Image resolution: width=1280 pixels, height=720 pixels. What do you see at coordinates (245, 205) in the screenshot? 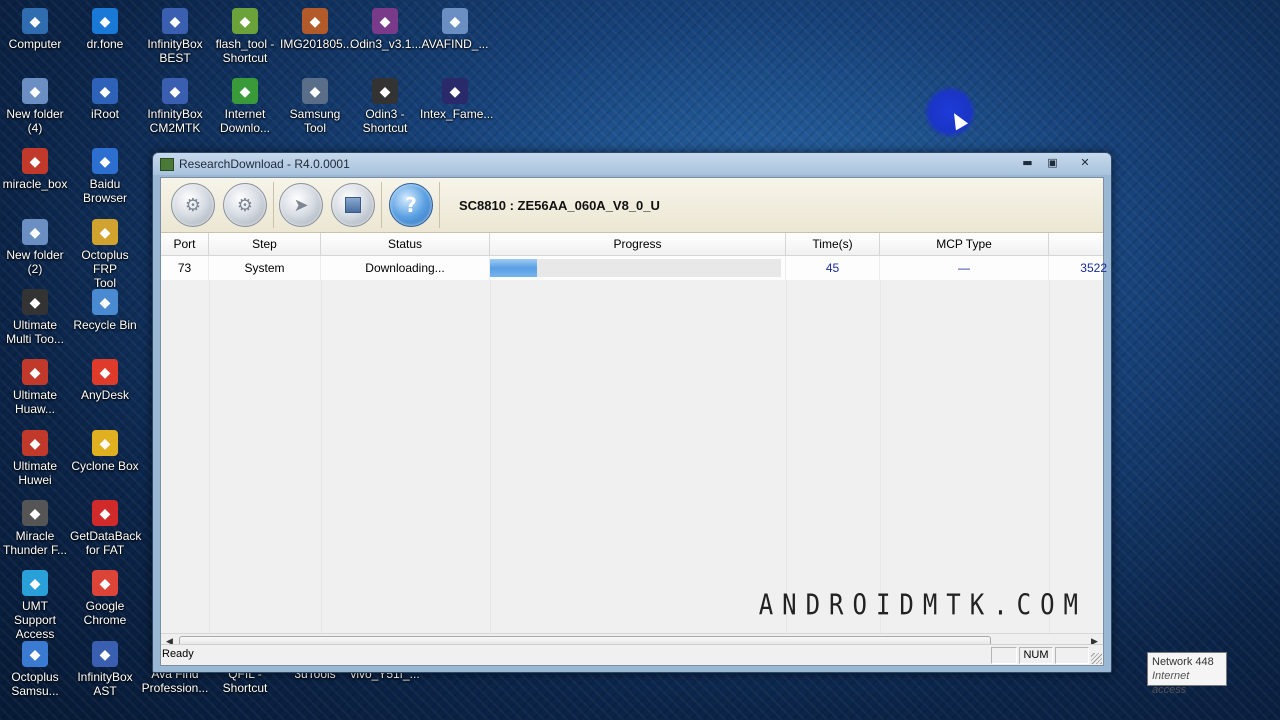
I see `settings-button: ⚙` at bounding box center [245, 205].